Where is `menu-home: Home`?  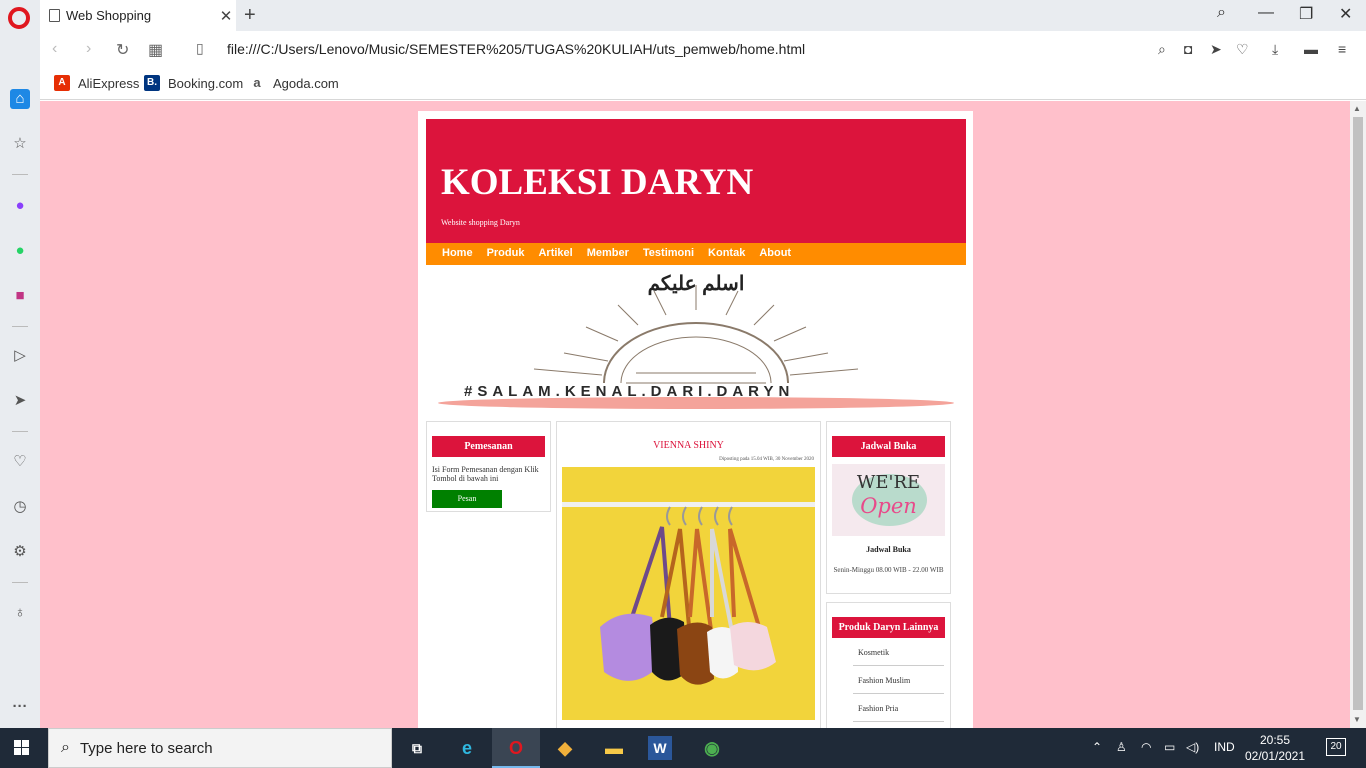
menu-home: Home is located at coordinates (457, 254).